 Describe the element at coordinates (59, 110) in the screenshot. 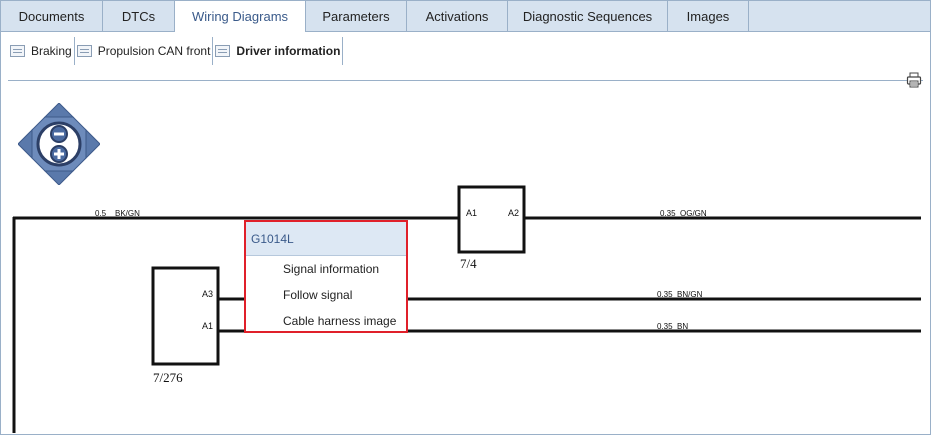

I see `pan-up-arrow` at that location.